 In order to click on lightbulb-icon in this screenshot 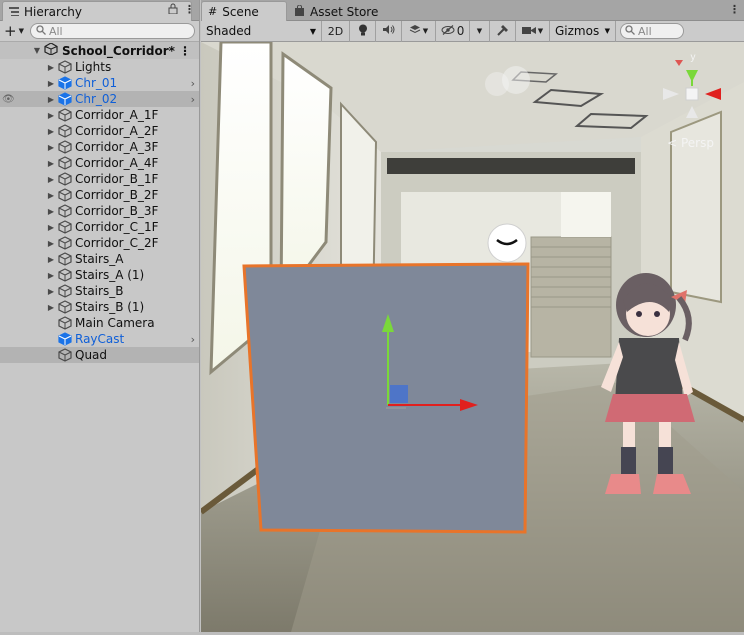, I will do `click(363, 31)`.